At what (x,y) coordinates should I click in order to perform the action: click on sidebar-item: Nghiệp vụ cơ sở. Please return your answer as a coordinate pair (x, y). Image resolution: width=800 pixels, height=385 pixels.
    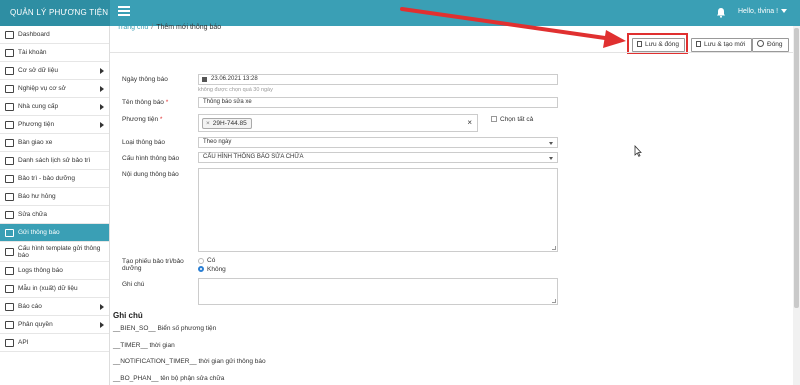
    Looking at the image, I should click on (54, 89).